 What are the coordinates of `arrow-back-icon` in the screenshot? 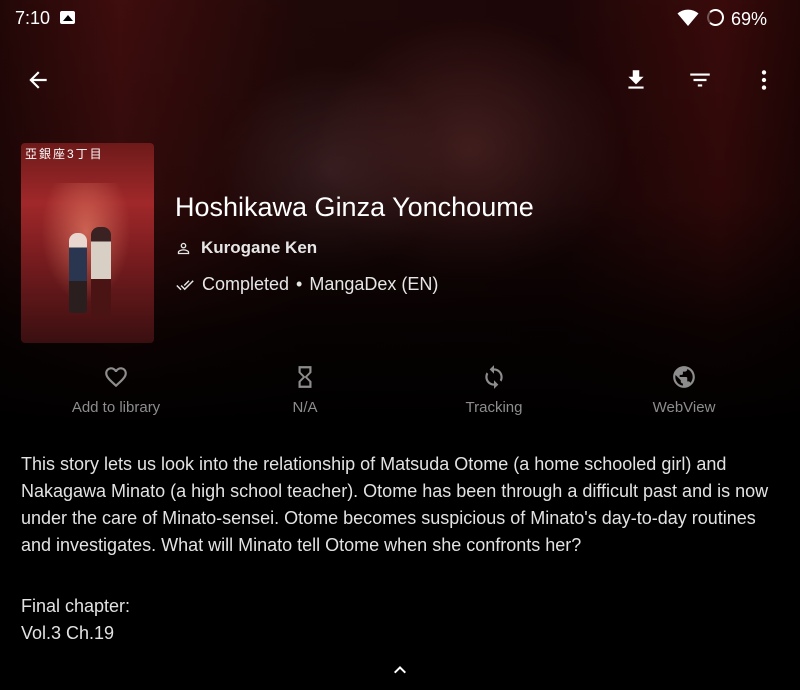 It's located at (38, 80).